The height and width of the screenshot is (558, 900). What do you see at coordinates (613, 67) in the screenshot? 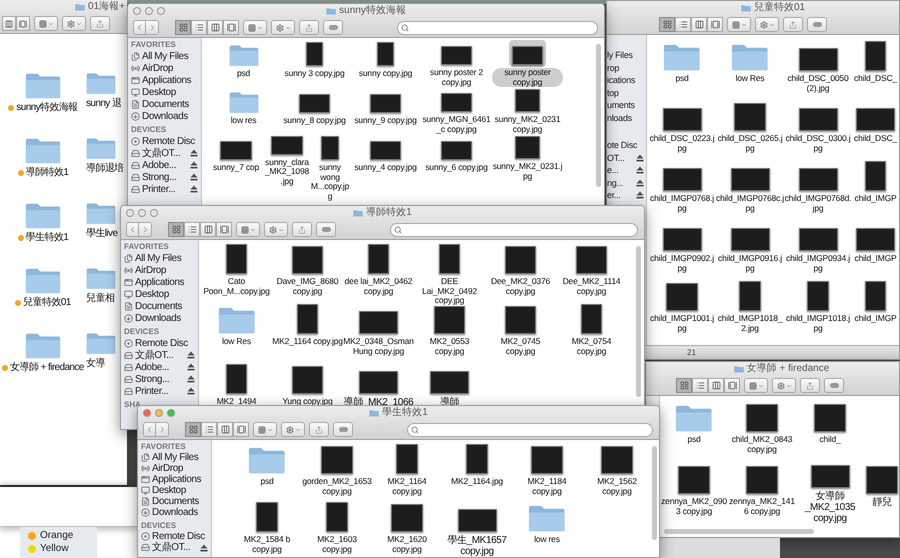
I see `sidebar-item: rop` at bounding box center [613, 67].